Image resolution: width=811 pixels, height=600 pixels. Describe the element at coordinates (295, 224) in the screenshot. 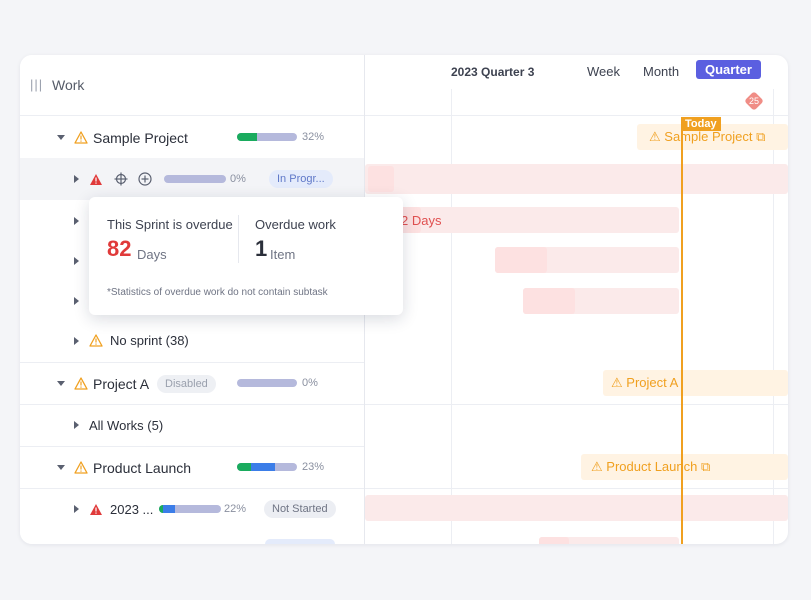

I see `overdue-work-label: Overdue work` at that location.